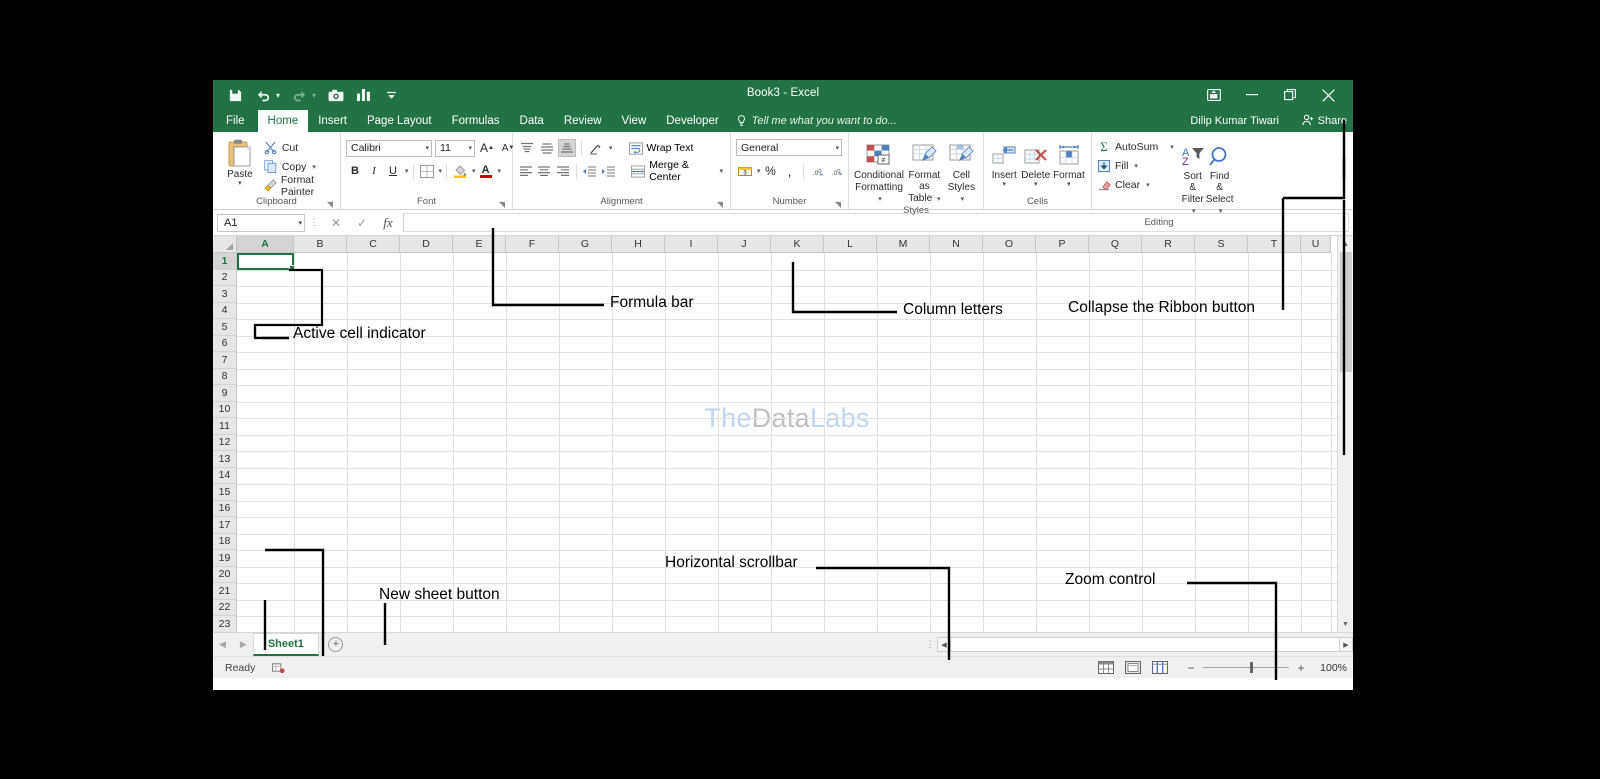 Image resolution: width=1600 pixels, height=779 pixels. I want to click on row-header-16: 16, so click(225, 508).